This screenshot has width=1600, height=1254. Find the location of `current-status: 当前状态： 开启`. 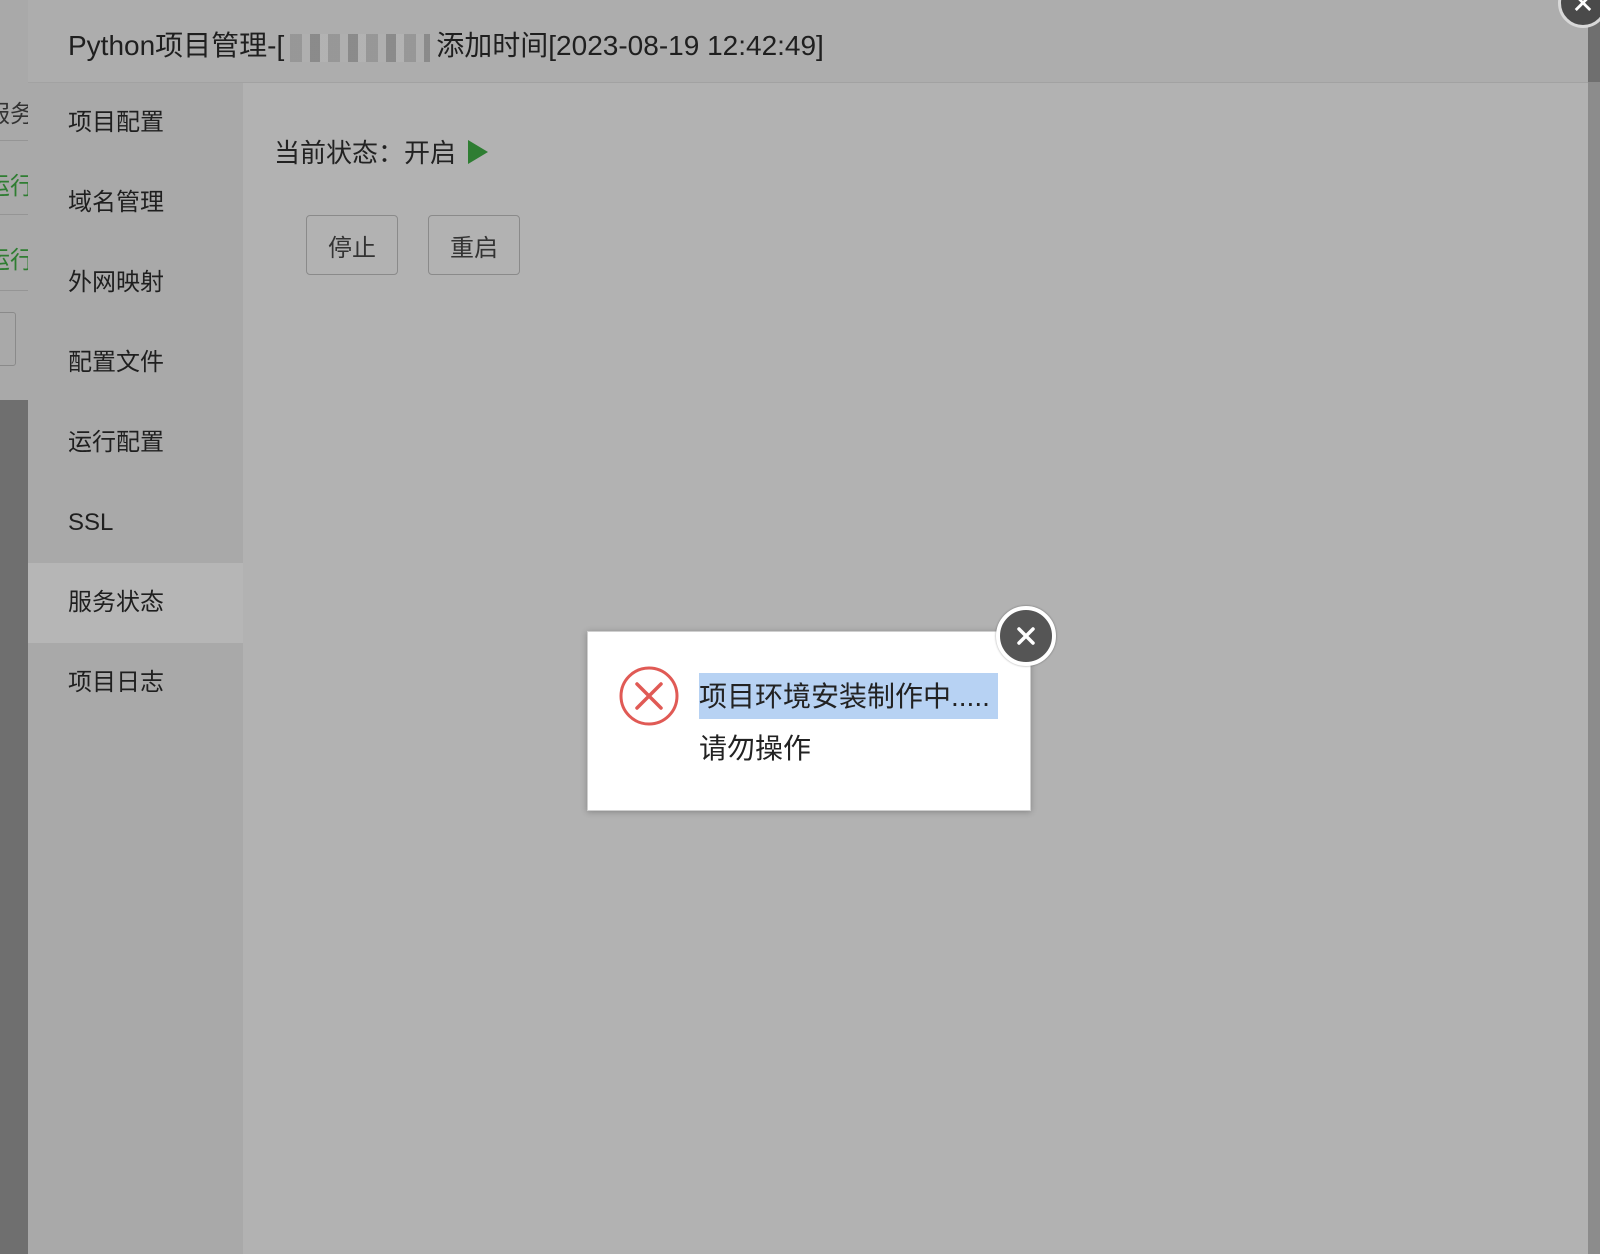

current-status: 当前状态： 开启 is located at coordinates (381, 151).